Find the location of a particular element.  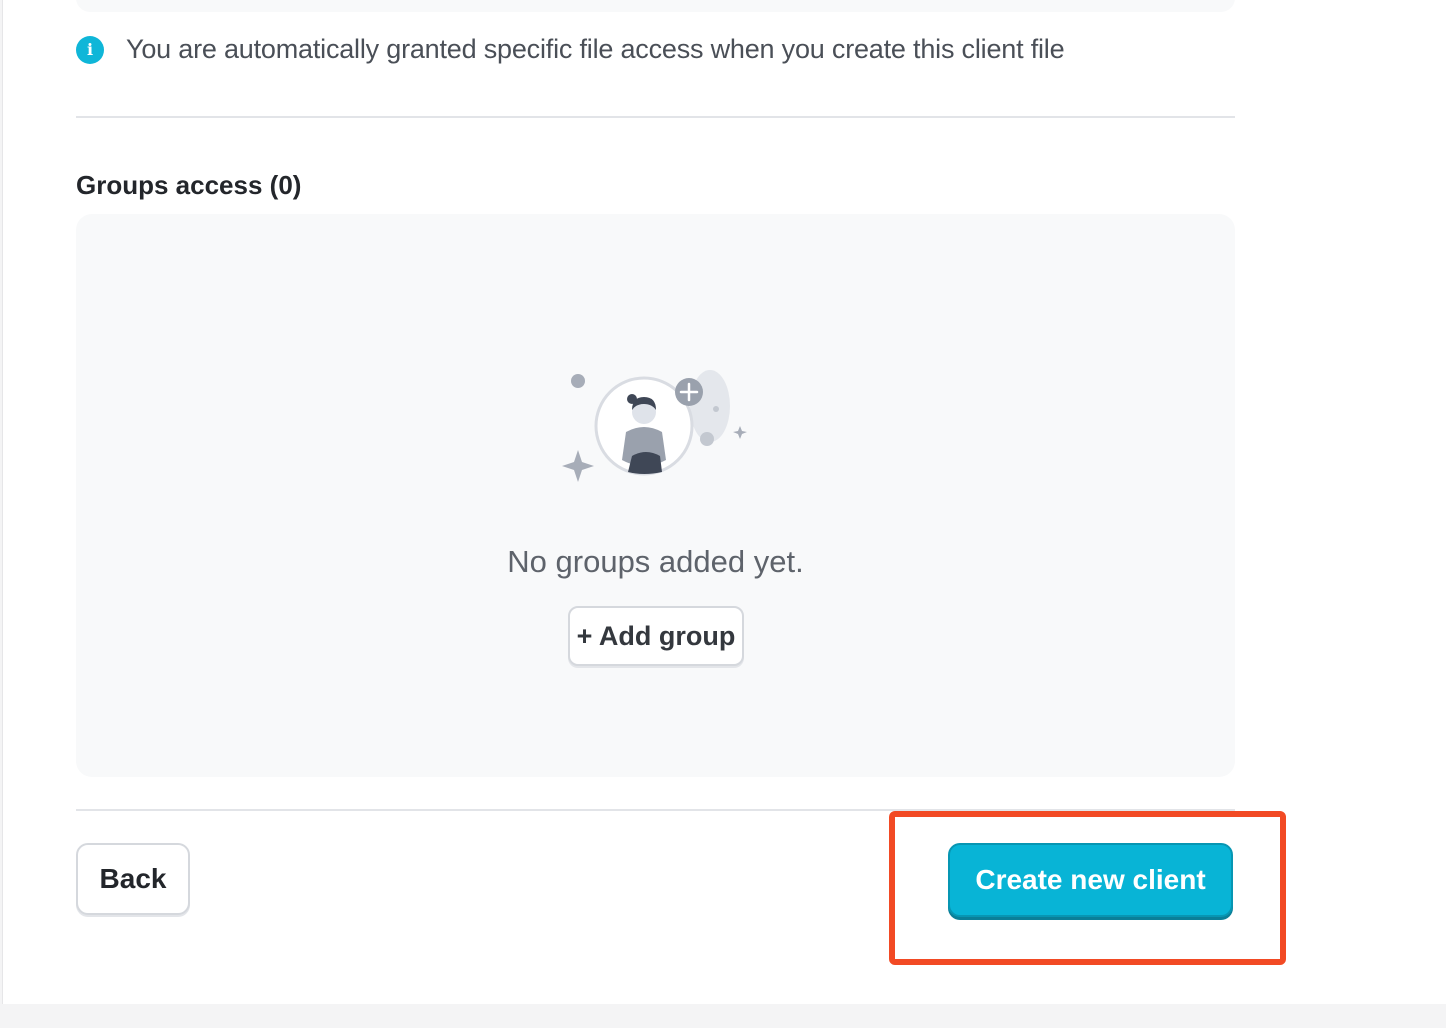

small-sparkle-icon is located at coordinates (740, 432).